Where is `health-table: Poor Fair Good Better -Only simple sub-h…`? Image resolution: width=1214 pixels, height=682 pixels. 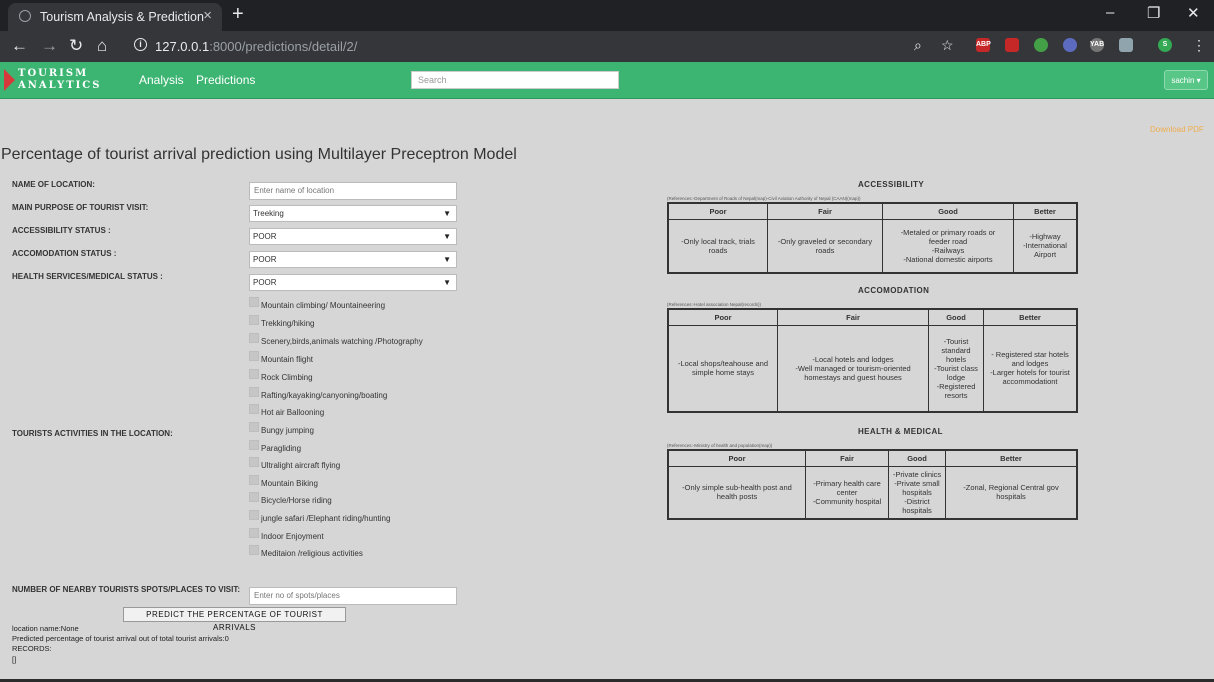 health-table: Poor Fair Good Better -Only simple sub-h… is located at coordinates (872, 484).